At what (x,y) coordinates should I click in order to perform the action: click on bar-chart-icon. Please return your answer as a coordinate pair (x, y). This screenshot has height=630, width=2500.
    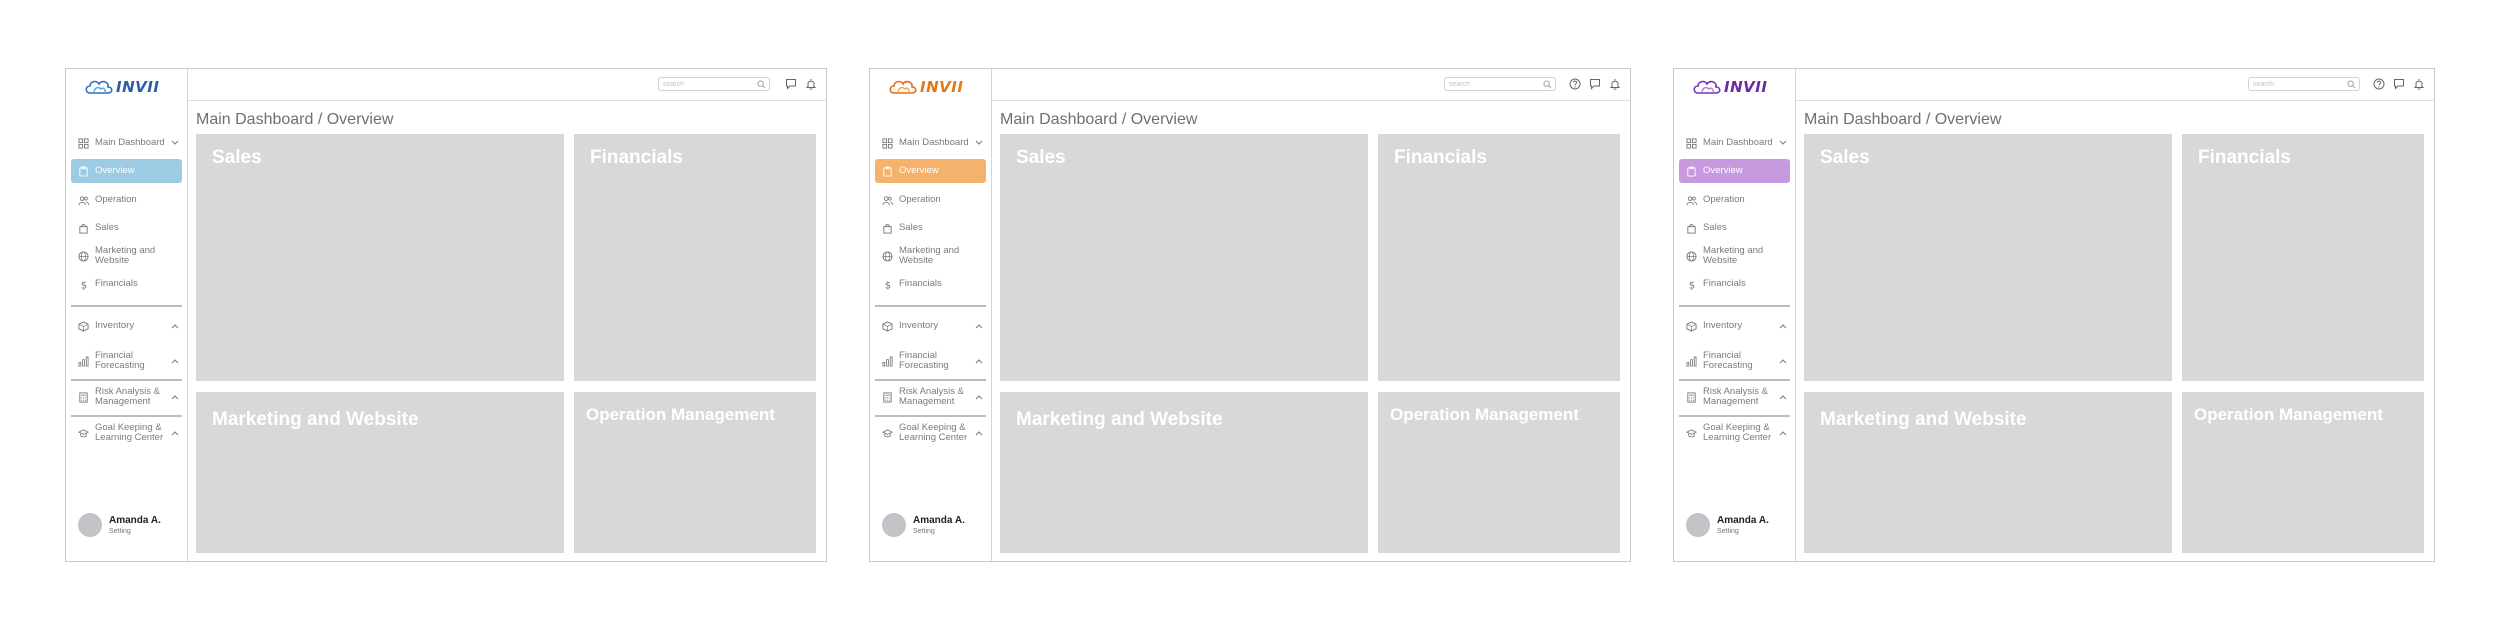
    Looking at the image, I should click on (887, 361).